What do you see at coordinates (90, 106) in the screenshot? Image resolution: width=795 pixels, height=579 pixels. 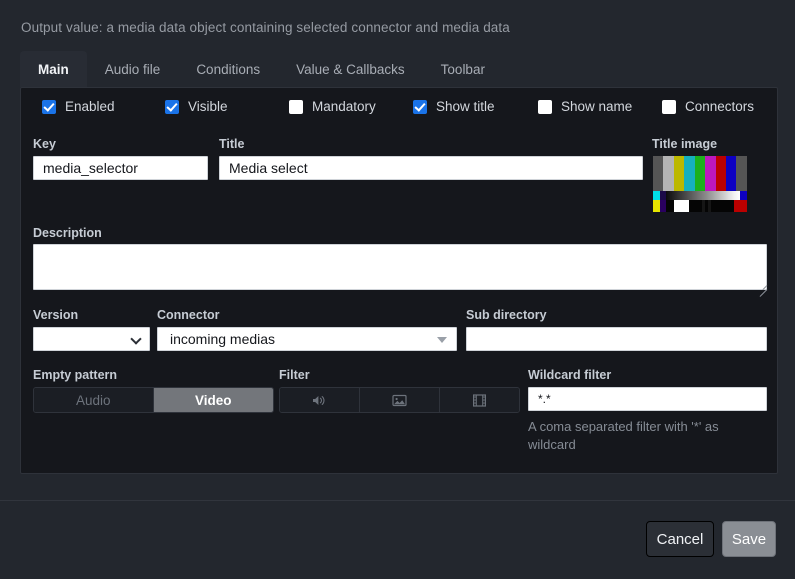 I see `checkbox-enabled-label: Enabled` at bounding box center [90, 106].